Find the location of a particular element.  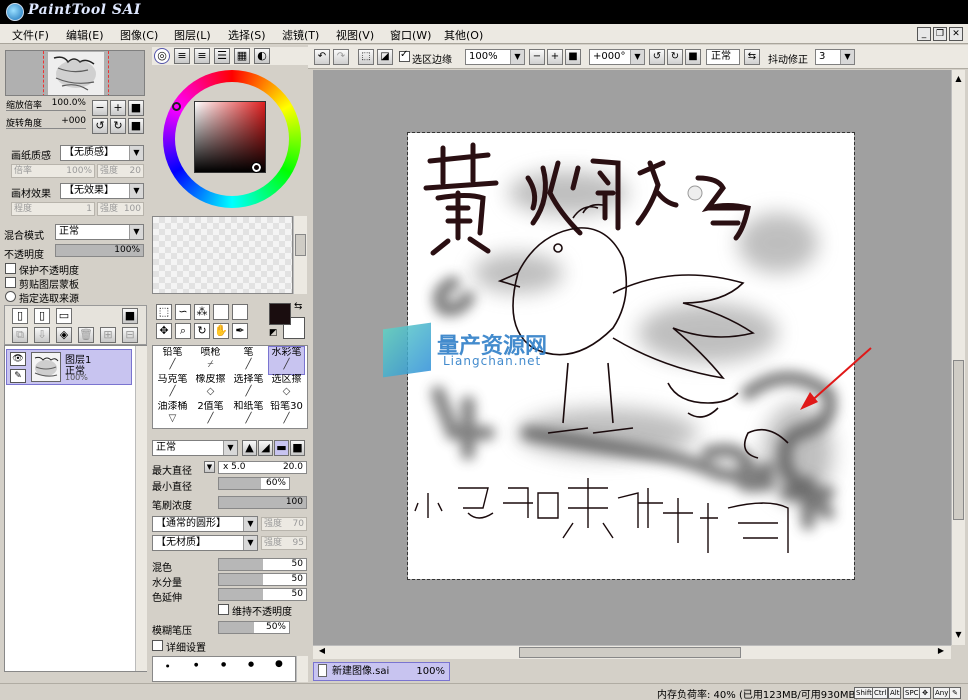

paper-texture-select: 【无质感】 ▼ is located at coordinates (102, 153).